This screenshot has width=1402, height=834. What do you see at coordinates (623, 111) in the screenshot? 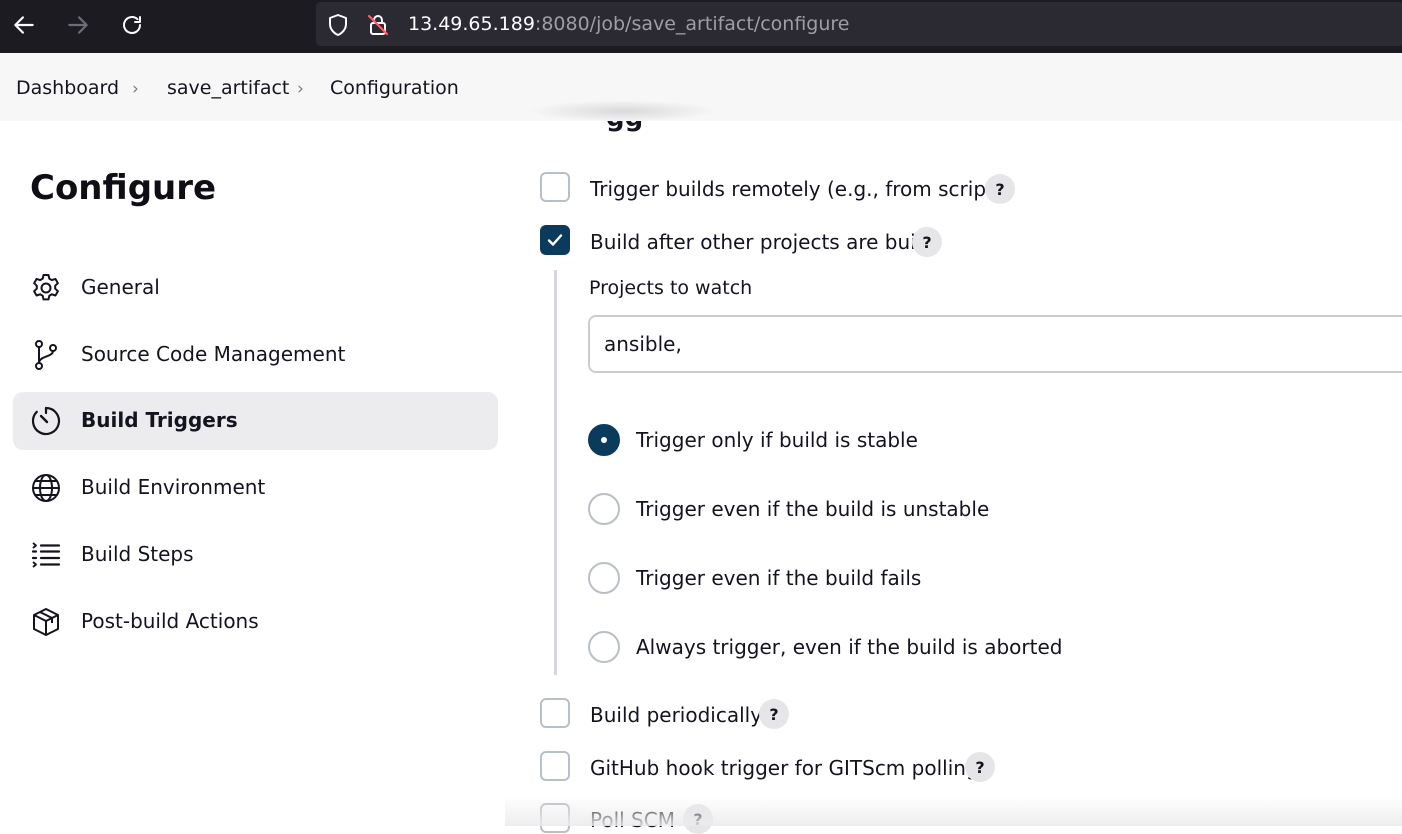
I see `sticky-header-shadow` at bounding box center [623, 111].